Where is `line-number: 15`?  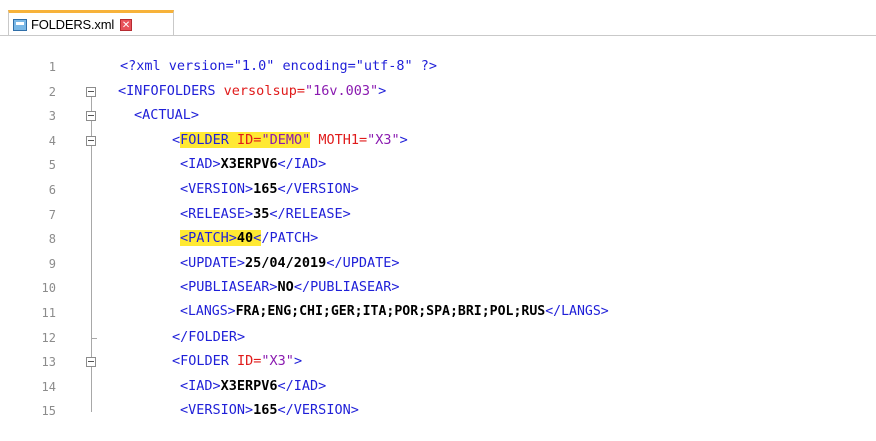
line-number: 15 is located at coordinates (48, 411).